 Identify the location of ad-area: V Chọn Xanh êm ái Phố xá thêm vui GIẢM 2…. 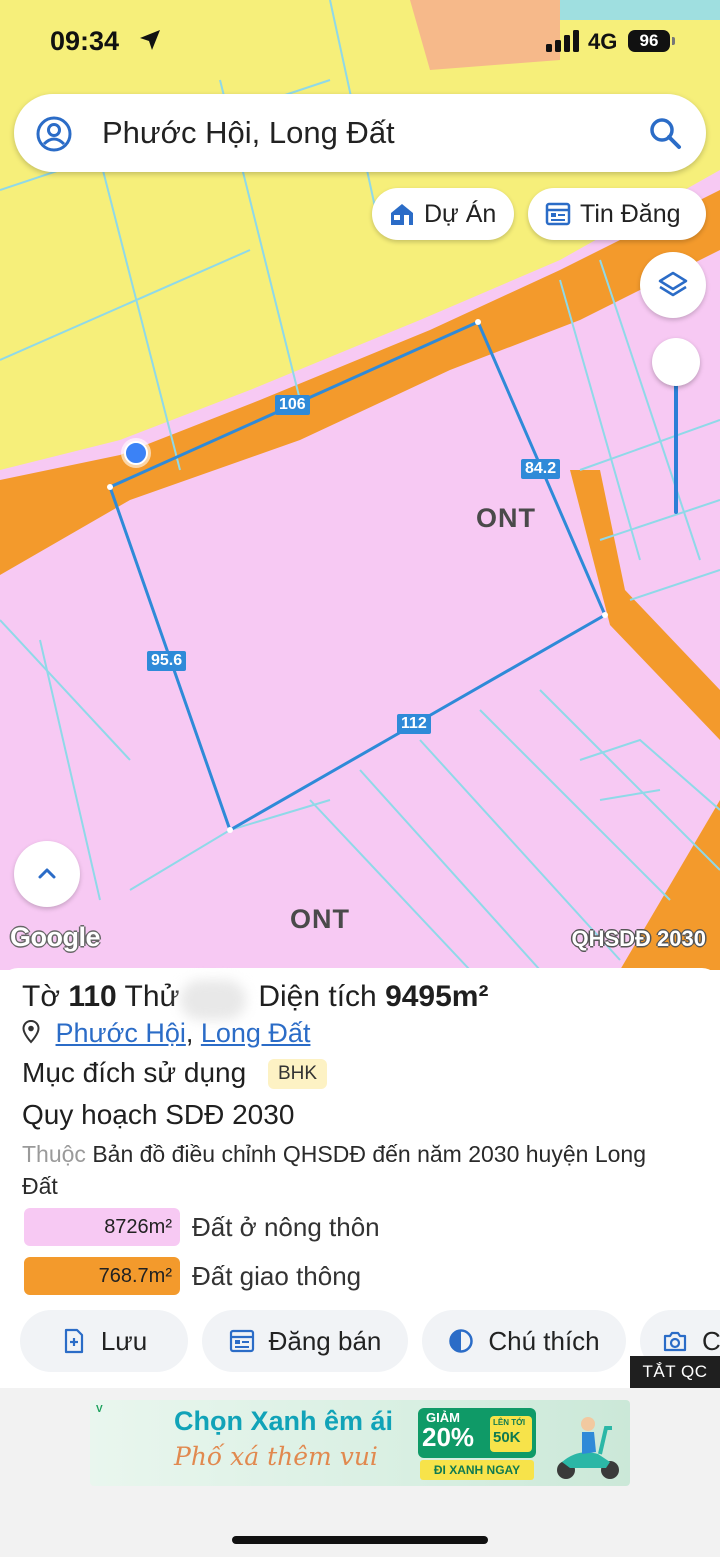
(360, 1472).